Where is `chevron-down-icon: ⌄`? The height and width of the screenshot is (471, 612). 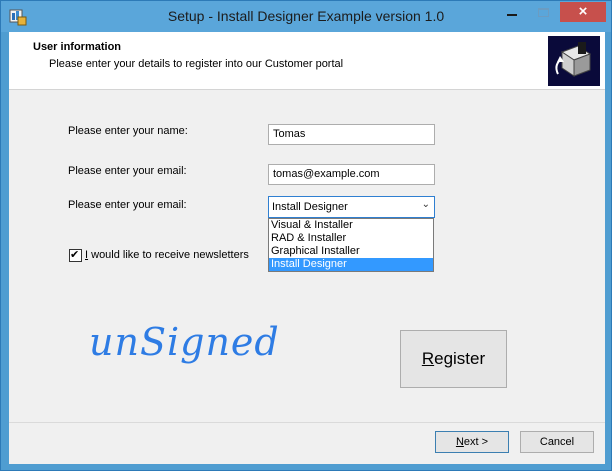
chevron-down-icon: ⌄ is located at coordinates (426, 204).